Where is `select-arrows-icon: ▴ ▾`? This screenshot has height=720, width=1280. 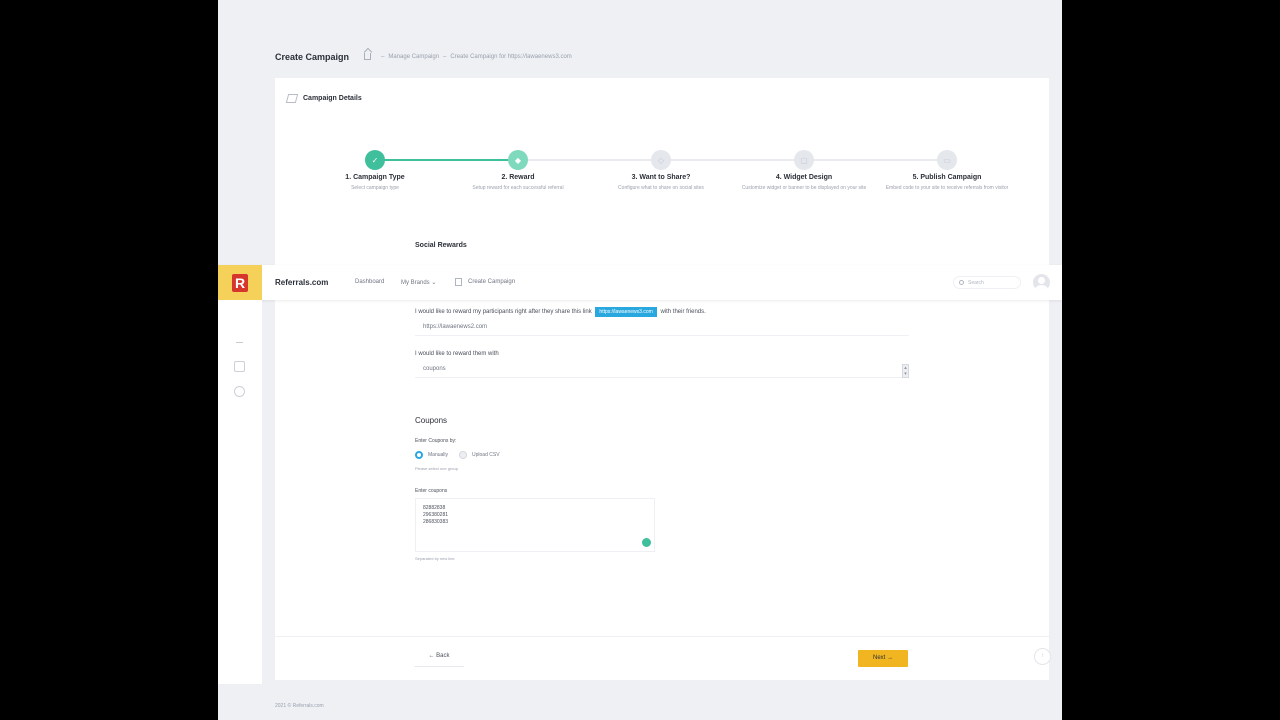
select-arrows-icon: ▴ ▾ is located at coordinates (905, 371).